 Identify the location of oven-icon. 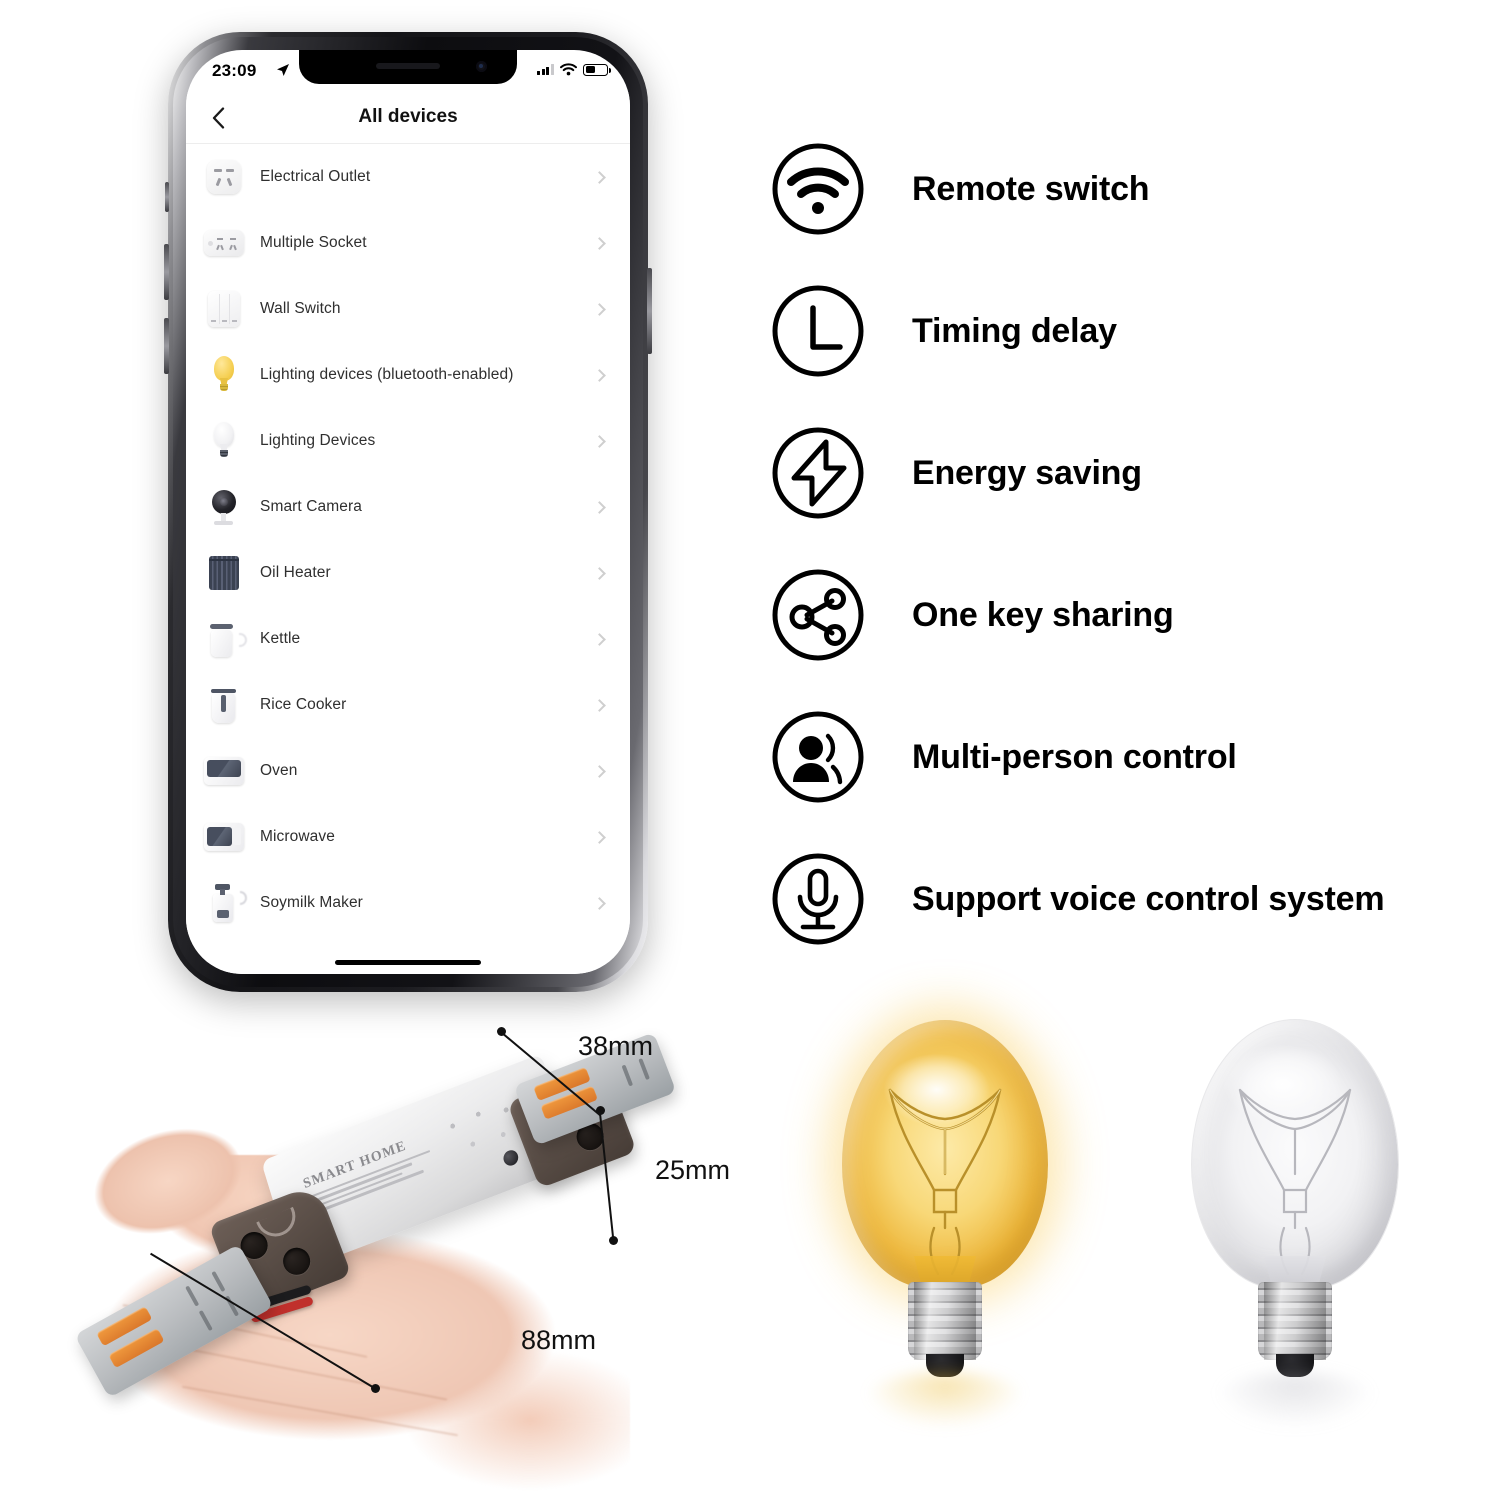
(224, 771).